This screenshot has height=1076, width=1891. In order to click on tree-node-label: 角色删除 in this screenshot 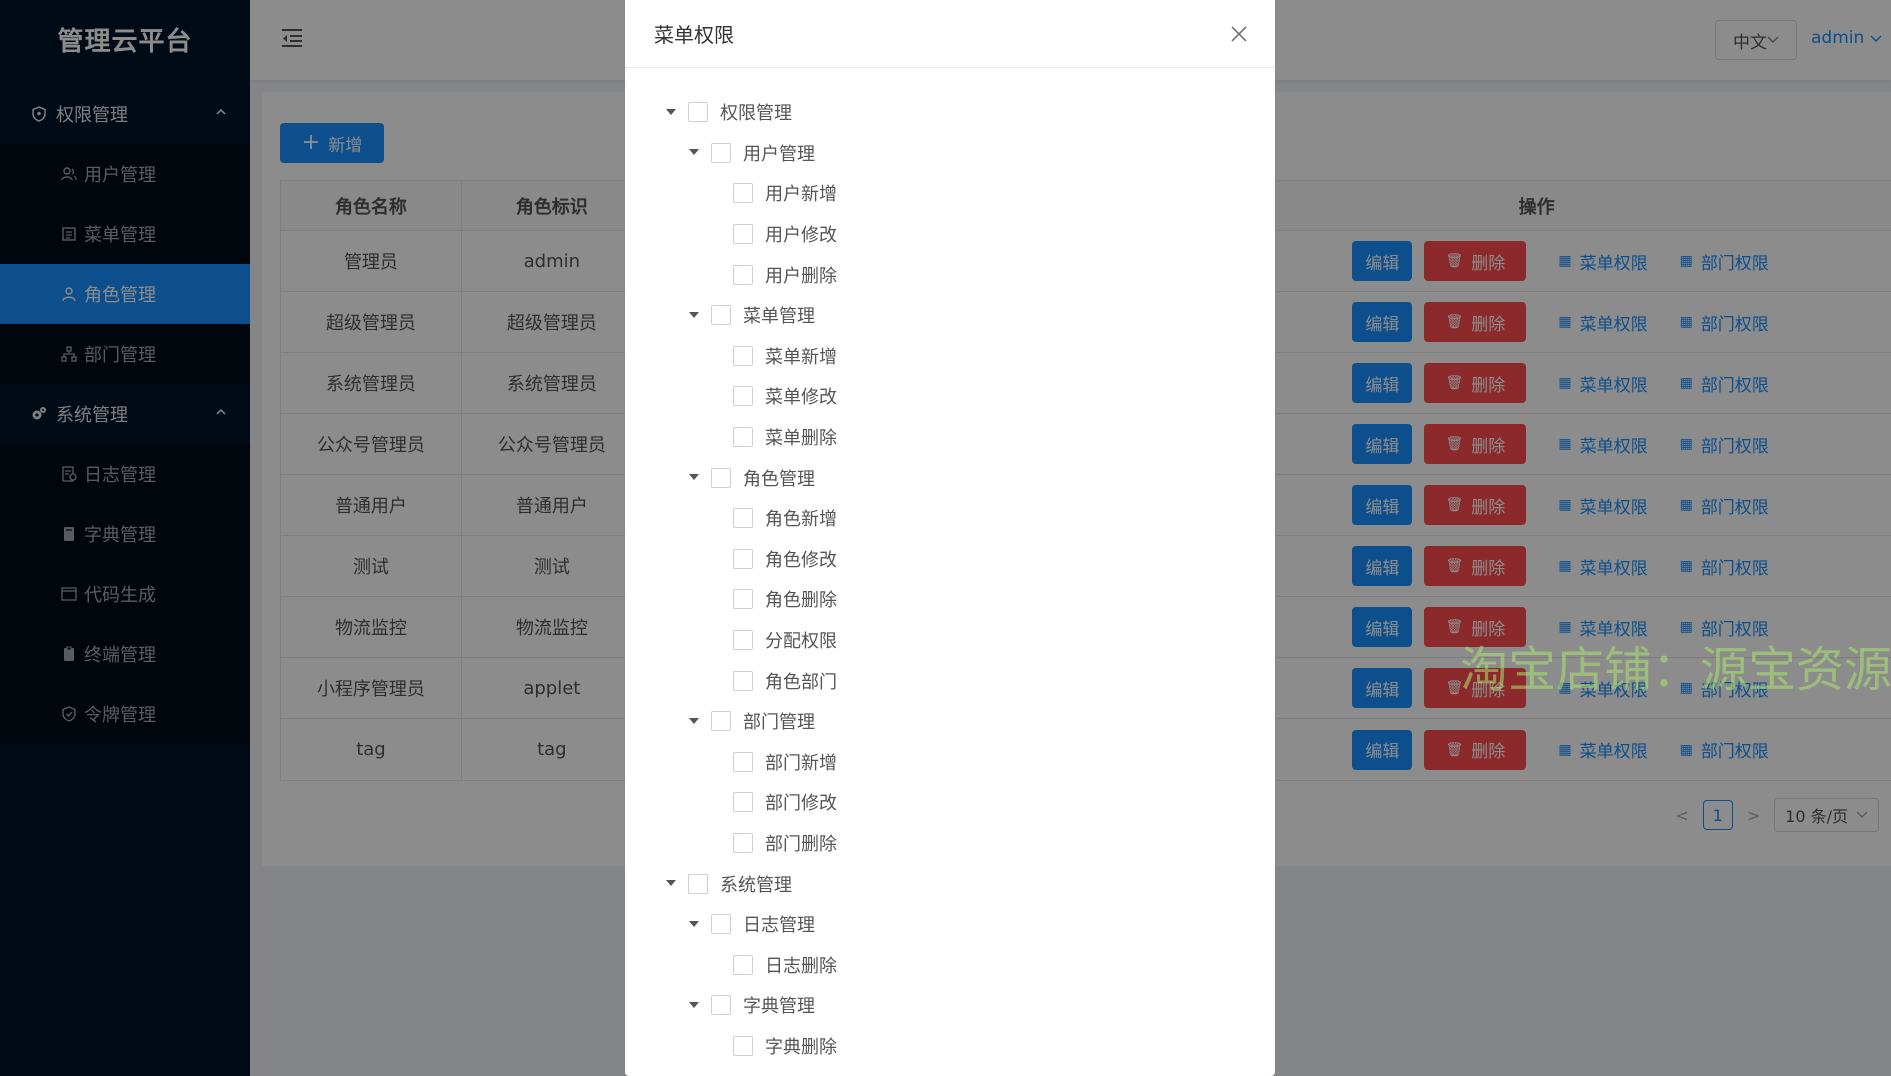, I will do `click(801, 601)`.